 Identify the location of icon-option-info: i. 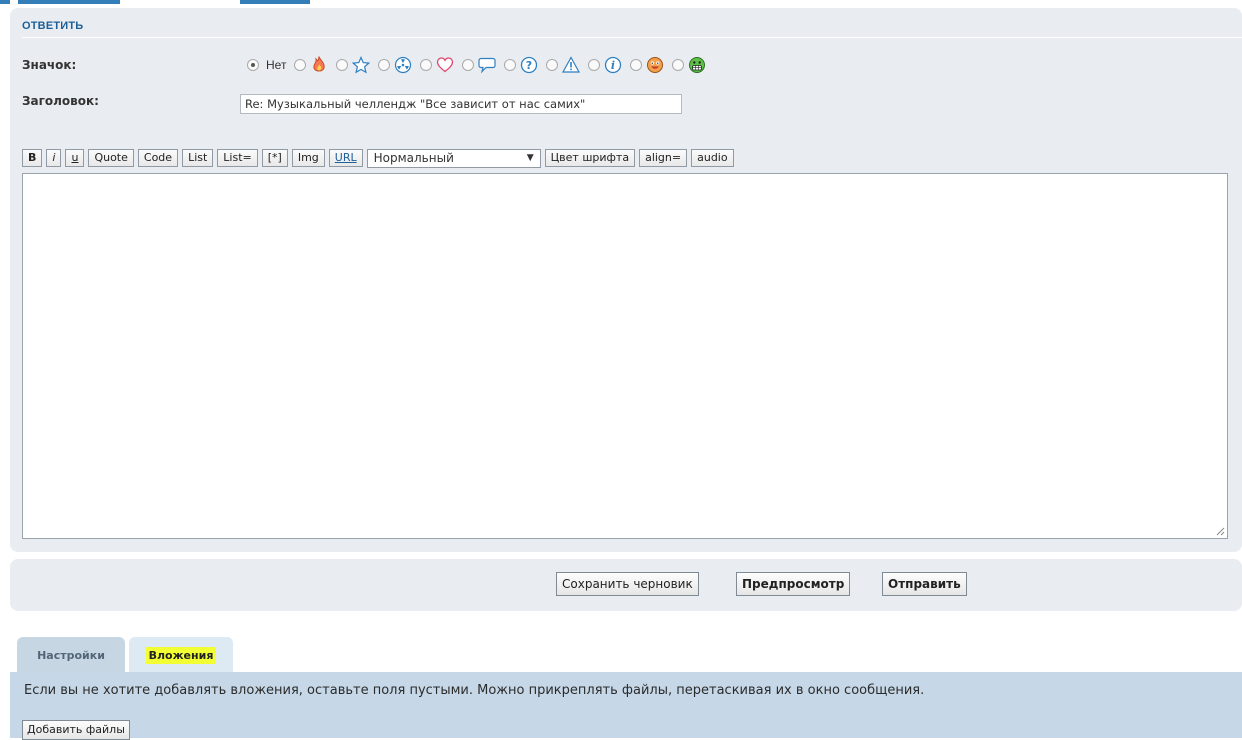
(605, 65).